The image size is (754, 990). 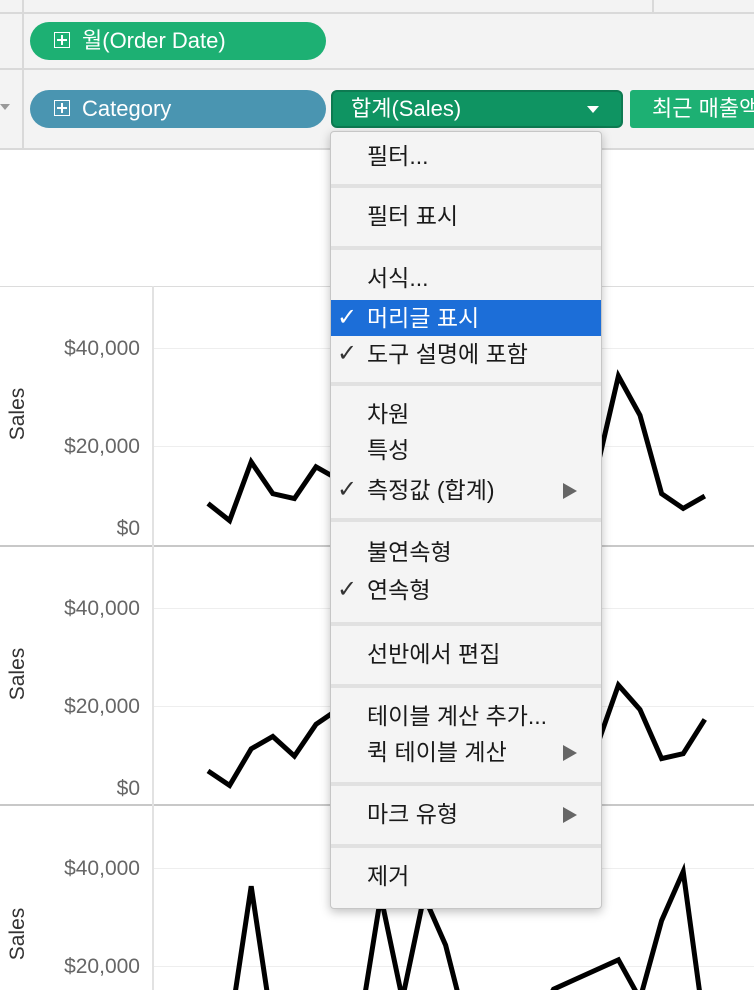 I want to click on menu-item-dimension: 차원, so click(x=466, y=414).